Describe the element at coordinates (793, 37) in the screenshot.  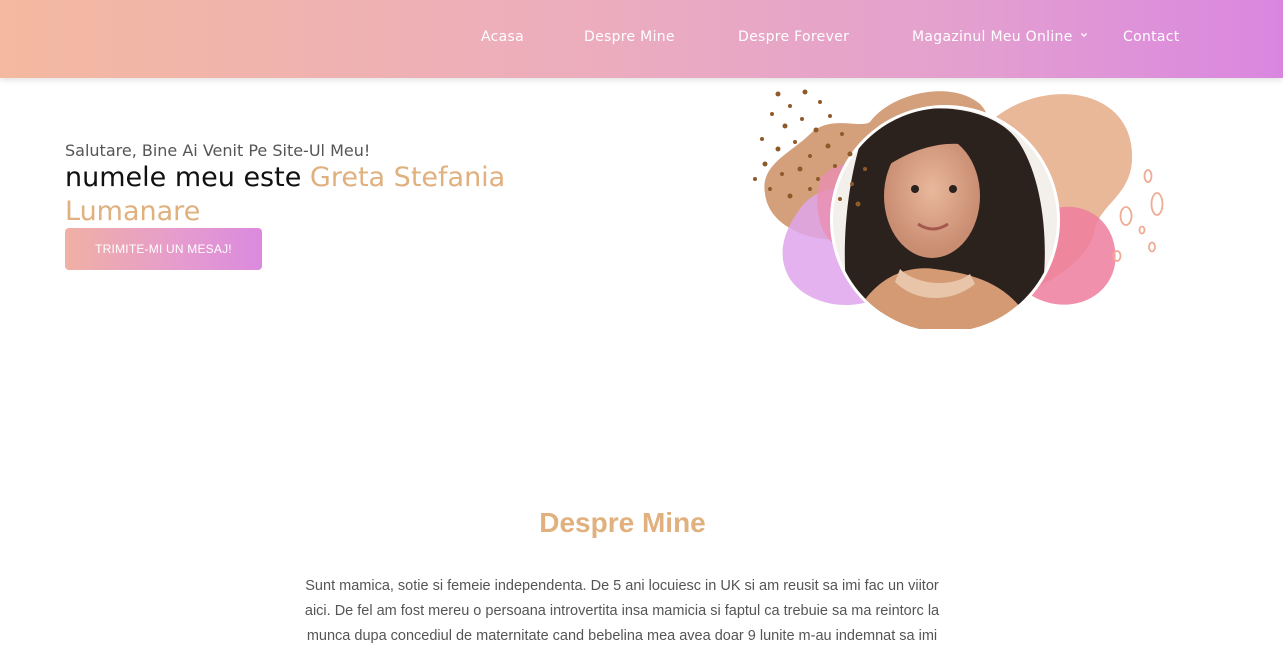
I see `nav-link-despre-forever: Despre Forever` at that location.